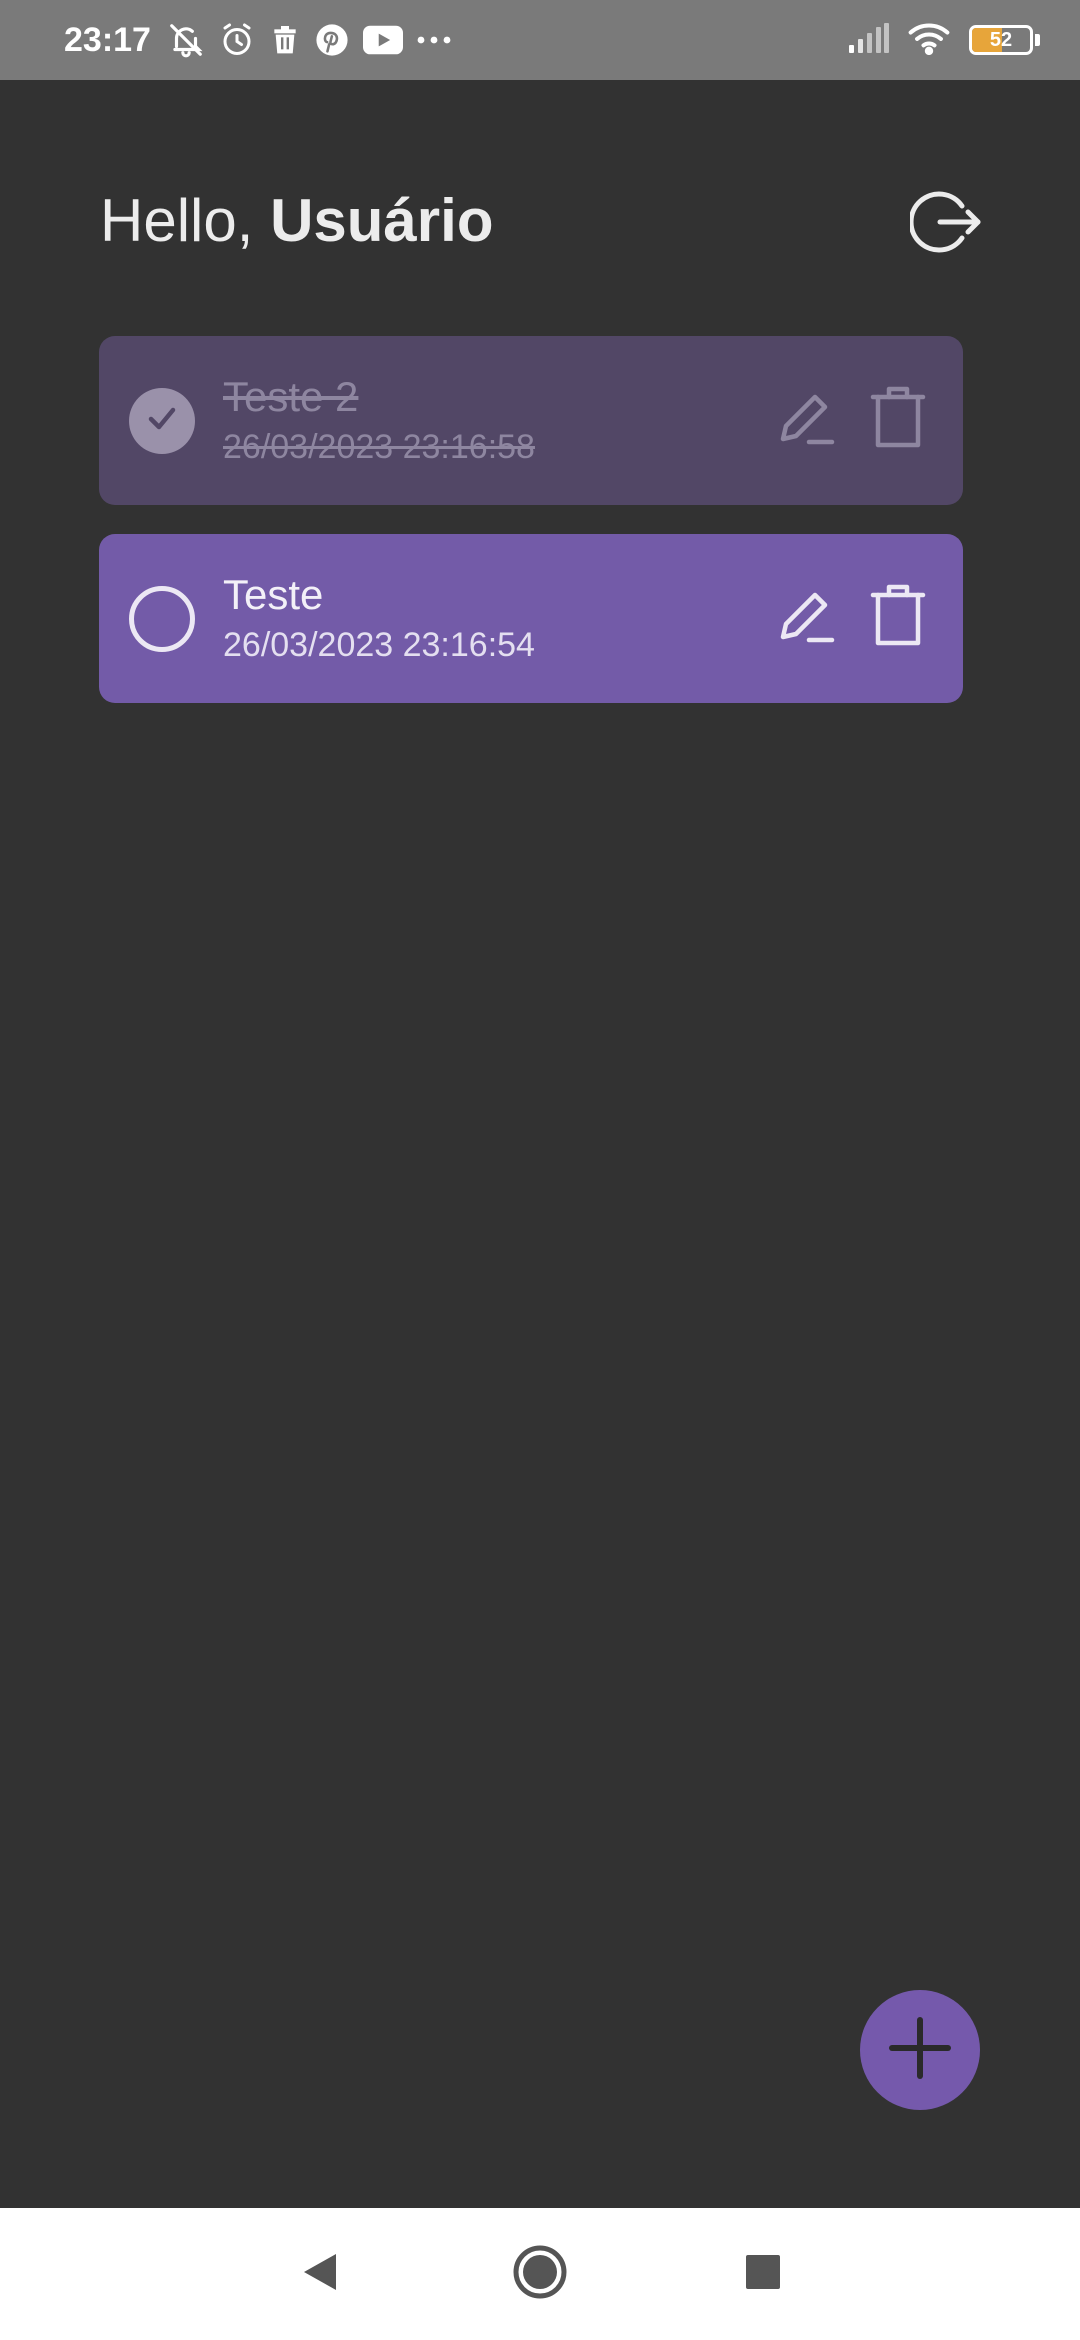  I want to click on mute-bell-icon, so click(186, 40).